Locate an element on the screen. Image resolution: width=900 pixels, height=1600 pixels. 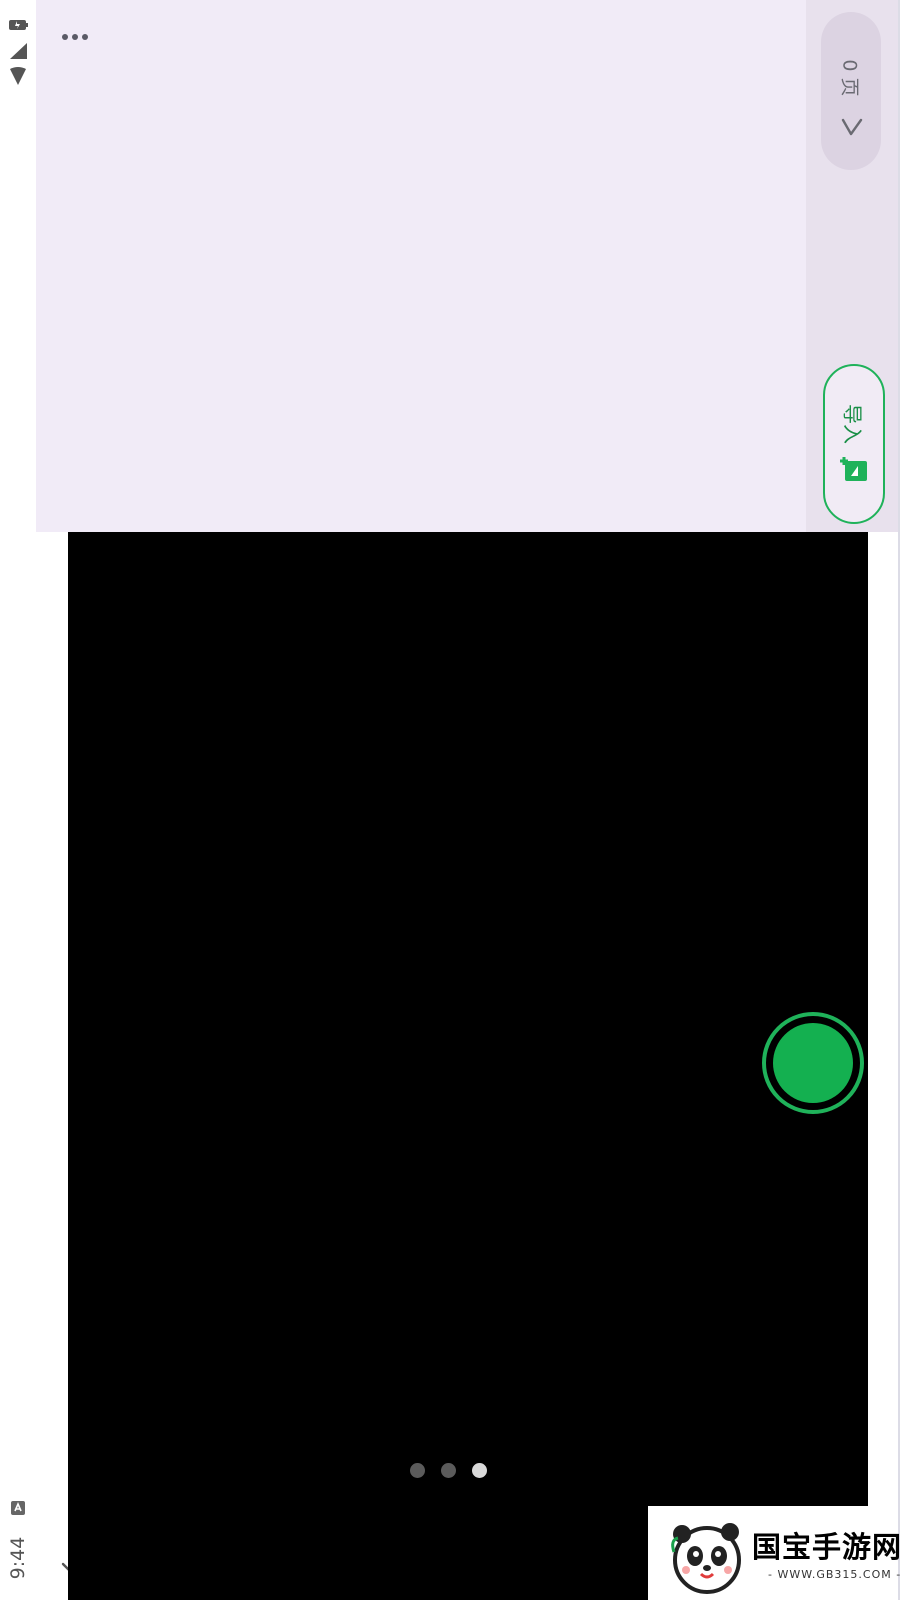
notification-icon is located at coordinates (18, 1508).